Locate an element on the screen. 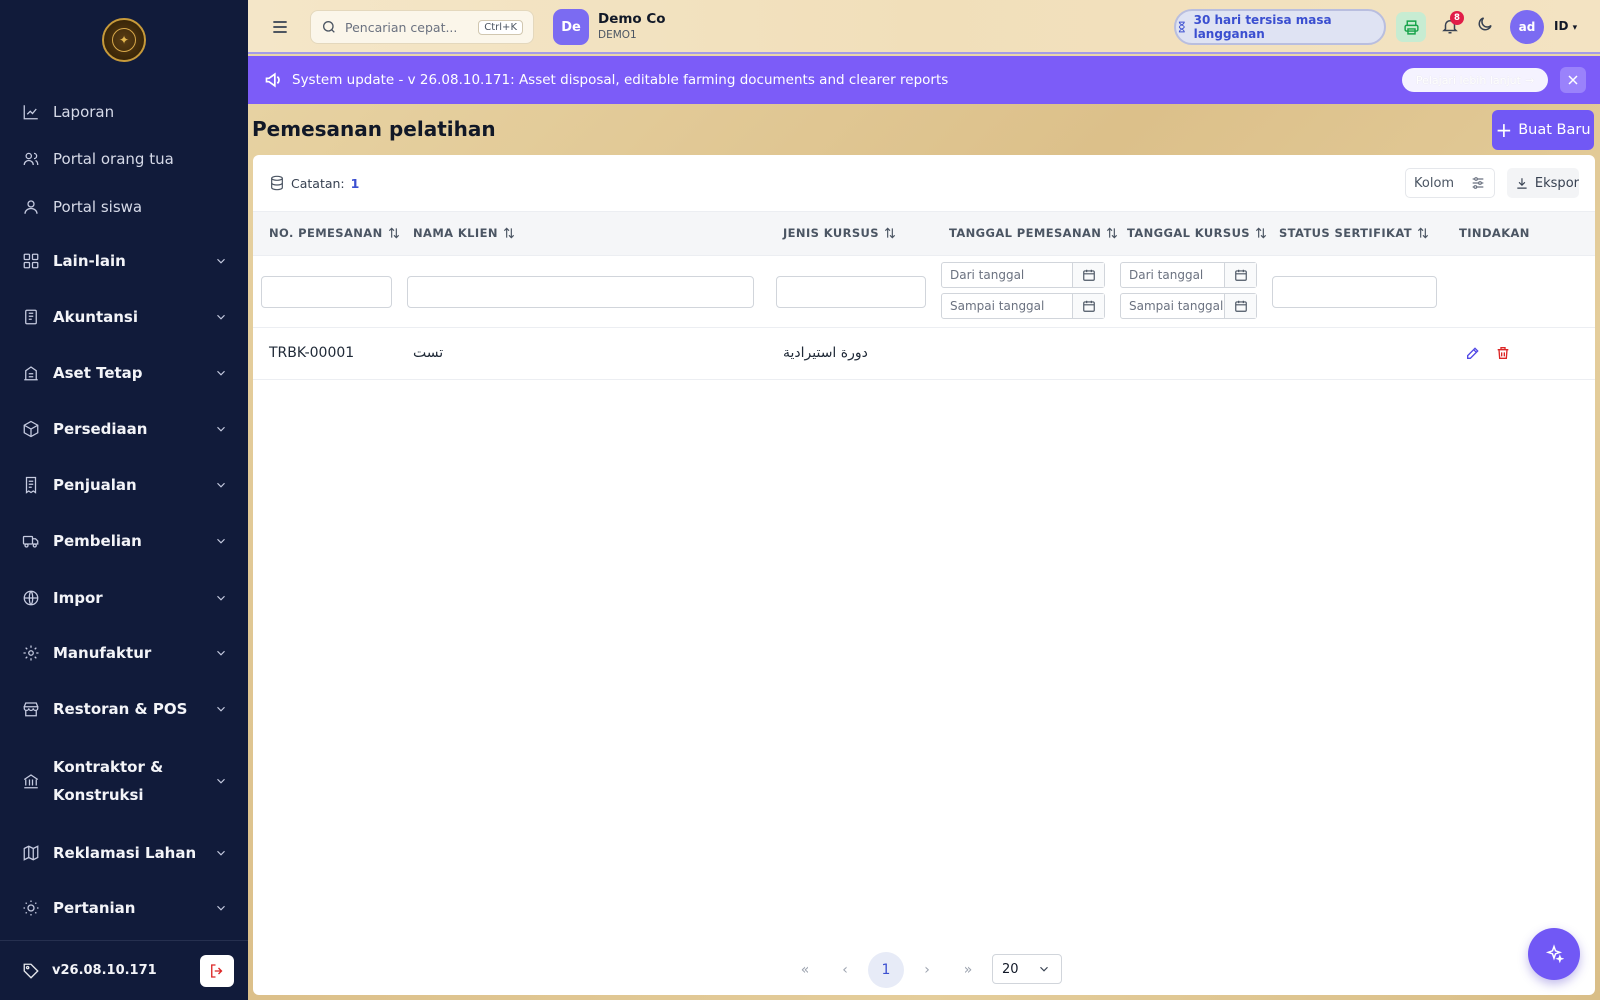 The image size is (1600, 1000). sidebar-group-manufaktur: Manufaktur is located at coordinates (124, 653).